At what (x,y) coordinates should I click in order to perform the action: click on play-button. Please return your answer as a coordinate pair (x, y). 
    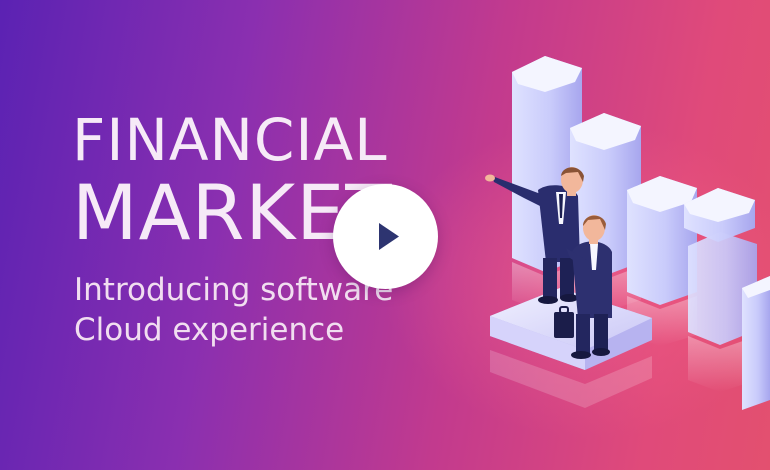
    Looking at the image, I should click on (385, 236).